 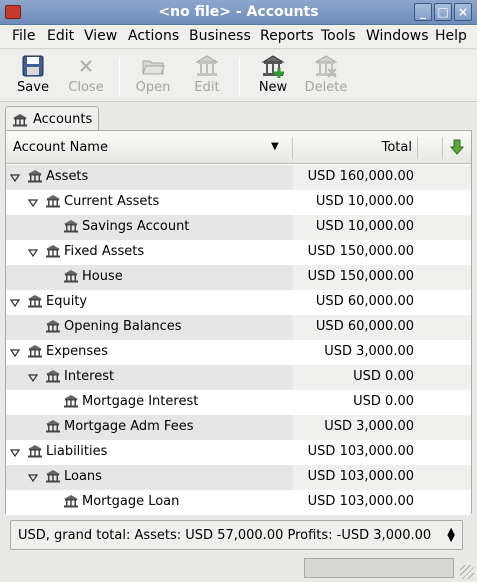 What do you see at coordinates (355, 147) in the screenshot?
I see `column-total: Total` at bounding box center [355, 147].